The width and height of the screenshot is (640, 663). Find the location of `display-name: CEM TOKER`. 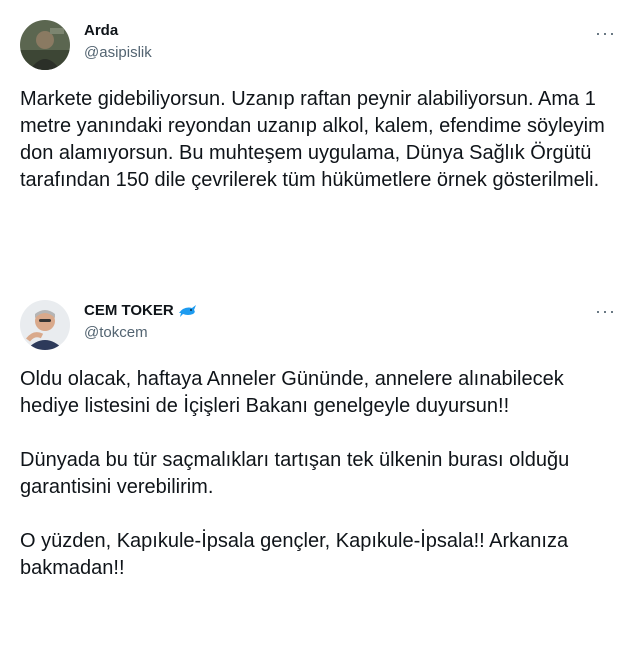

display-name: CEM TOKER is located at coordinates (129, 310).